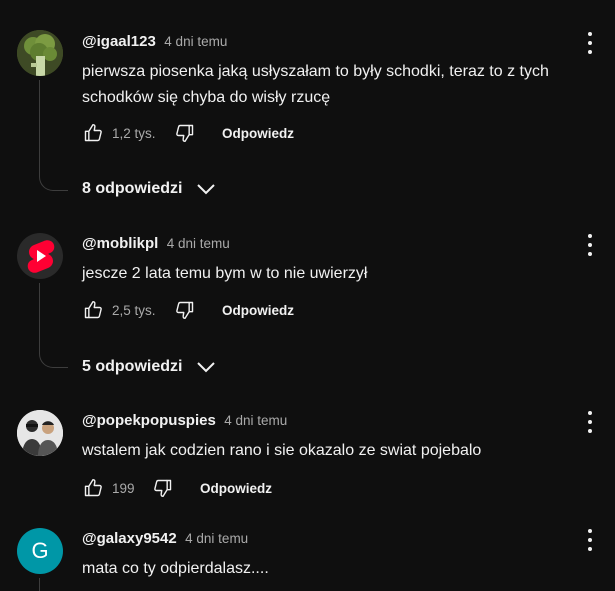  Describe the element at coordinates (129, 538) in the screenshot. I see `comment-author: @galaxy9542` at that location.